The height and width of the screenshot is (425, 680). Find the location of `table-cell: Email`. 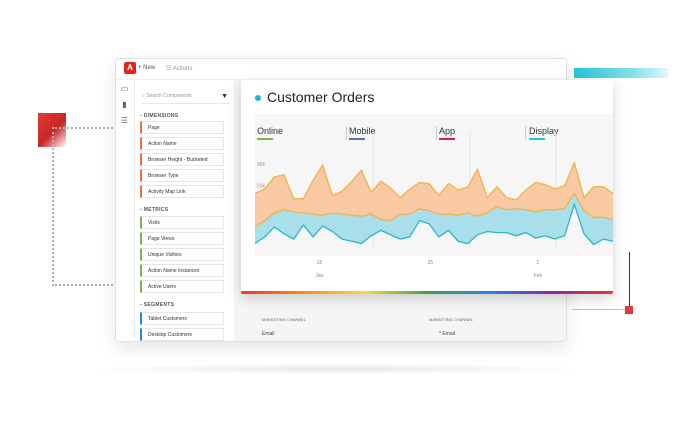

table-cell: Email is located at coordinates (268, 334).